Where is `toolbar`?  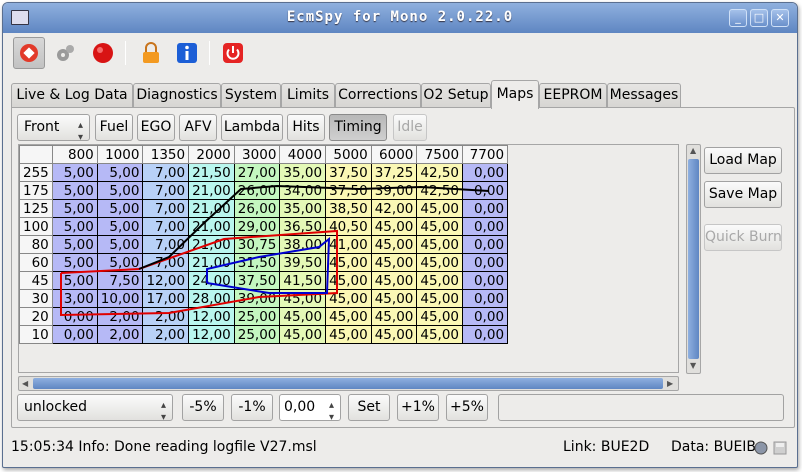 toolbar is located at coordinates (400, 53).